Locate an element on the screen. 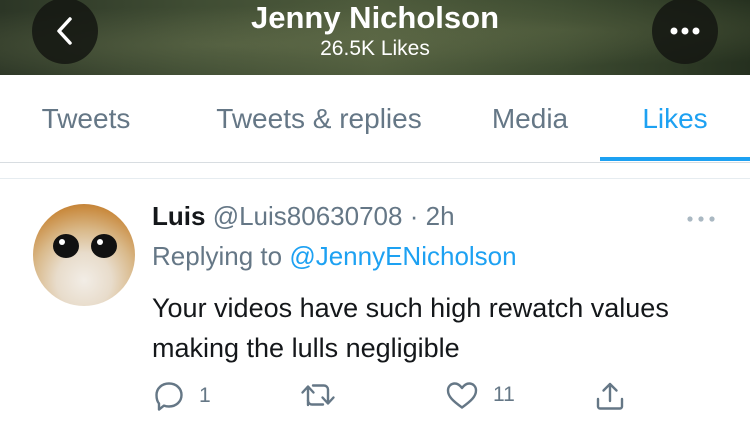 Image resolution: width=750 pixels, height=430 pixels. timestamp: 2h is located at coordinates (440, 216).